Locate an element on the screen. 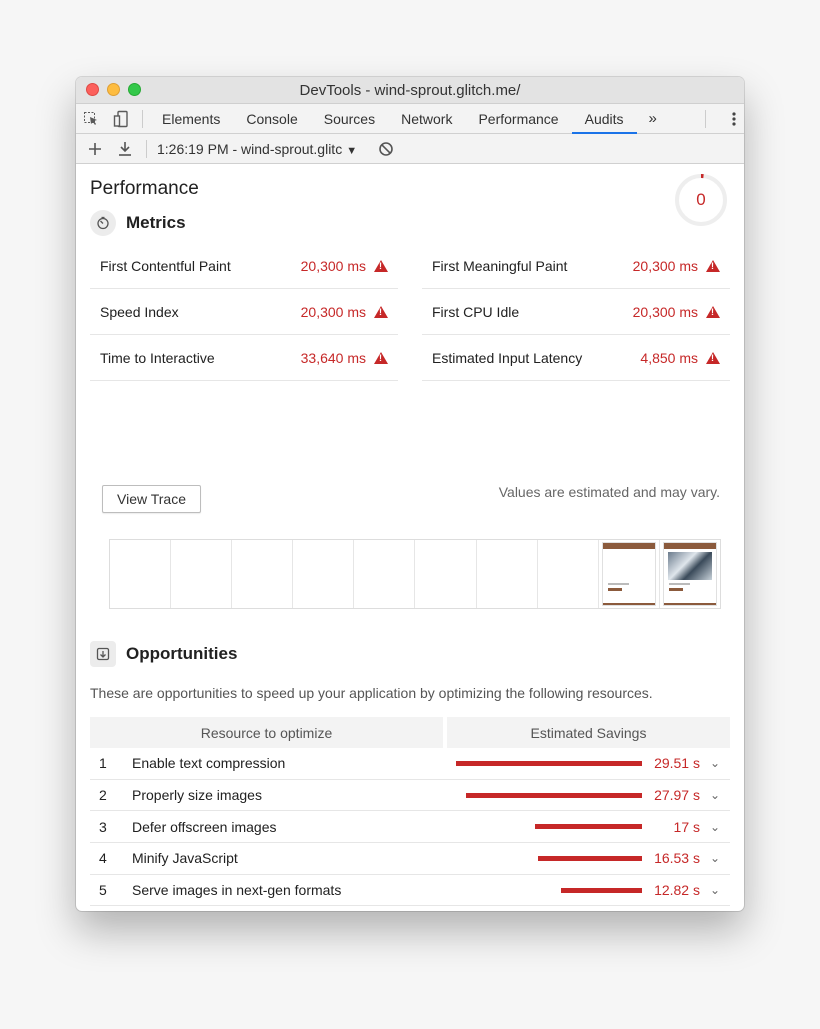 Image resolution: width=820 pixels, height=1029 pixels. opportunity-row: 2 Properly size images 27.97 s ⌄ is located at coordinates (410, 796).